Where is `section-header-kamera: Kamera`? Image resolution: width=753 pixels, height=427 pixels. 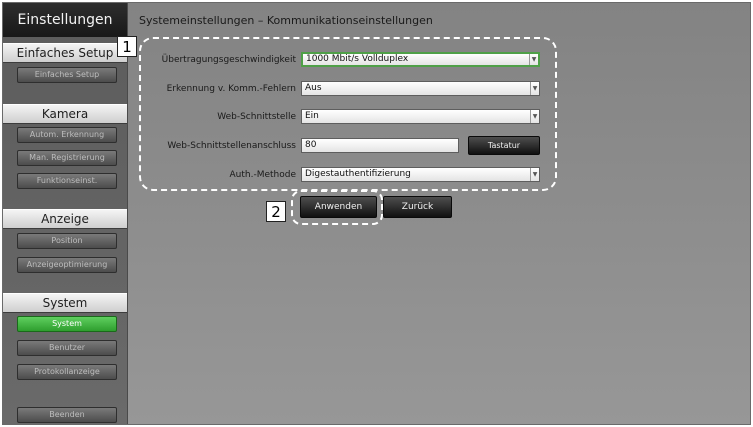
section-header-kamera: Kamera is located at coordinates (65, 114).